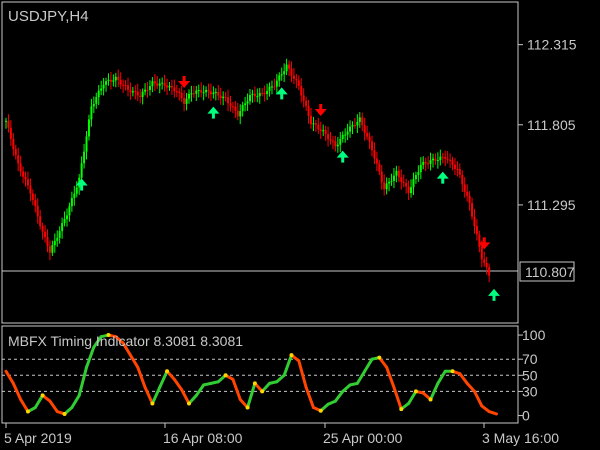  I want to click on time-tick-label: 5 Apr 2019, so click(38, 438).